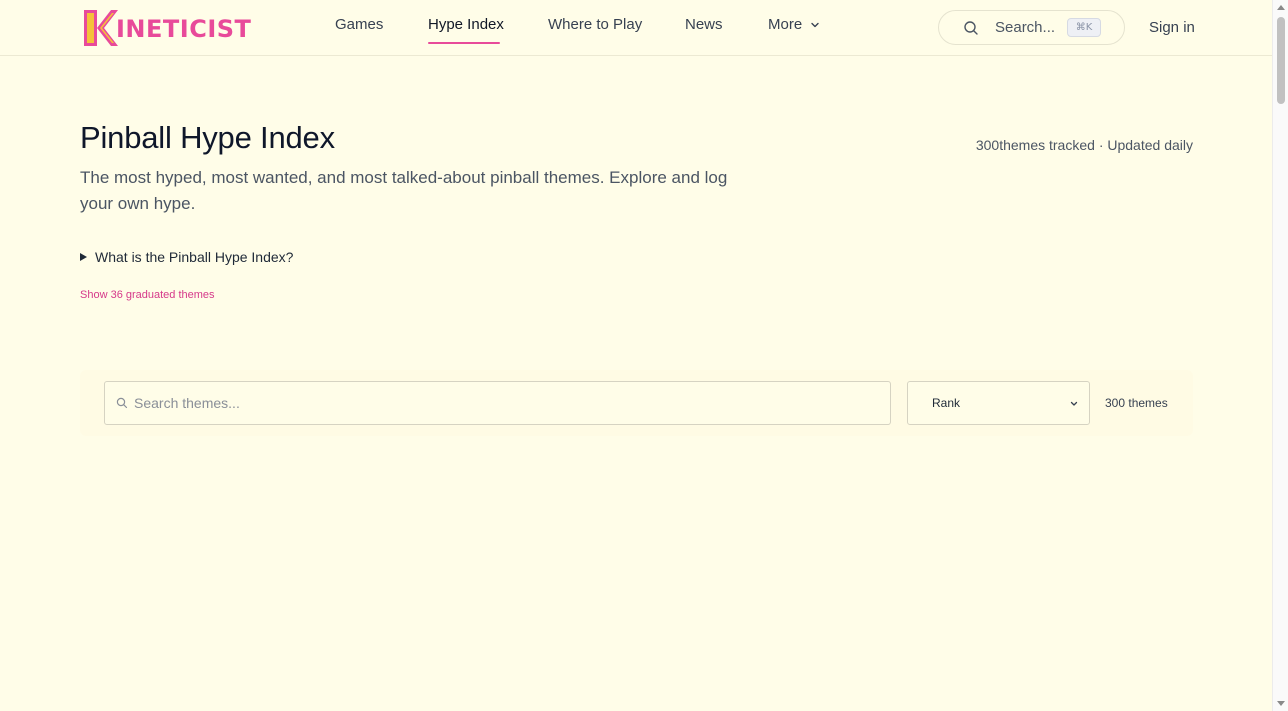  What do you see at coordinates (987, 145) in the screenshot?
I see `themes-tracked-count: 300` at bounding box center [987, 145].